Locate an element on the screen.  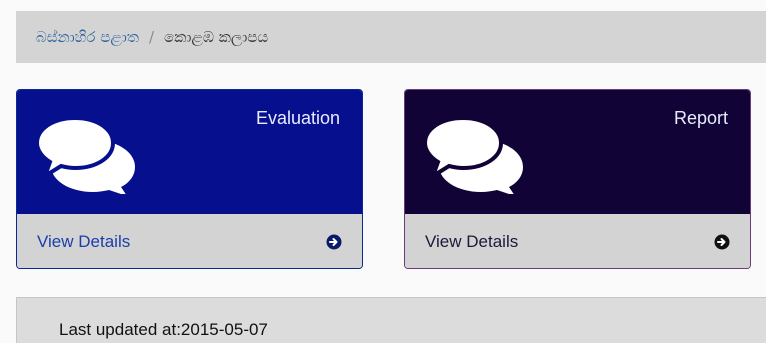
evaluation-view-details-link: View Details is located at coordinates (189, 241).